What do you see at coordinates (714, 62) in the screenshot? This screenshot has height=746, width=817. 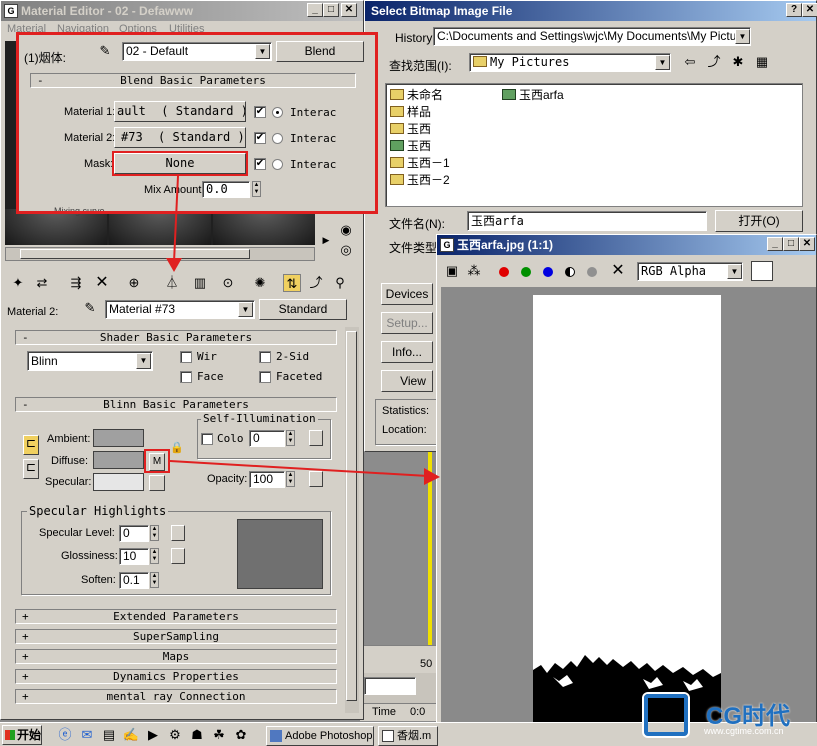 I see `up-folder-icon: ⤴` at bounding box center [714, 62].